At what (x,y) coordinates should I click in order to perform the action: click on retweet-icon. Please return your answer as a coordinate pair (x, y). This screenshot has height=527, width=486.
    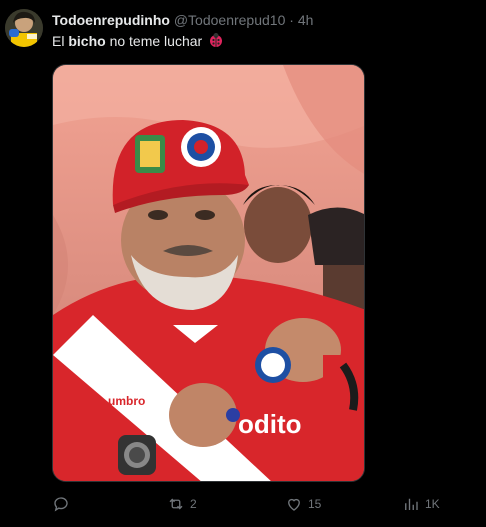
    Looking at the image, I should click on (176, 504).